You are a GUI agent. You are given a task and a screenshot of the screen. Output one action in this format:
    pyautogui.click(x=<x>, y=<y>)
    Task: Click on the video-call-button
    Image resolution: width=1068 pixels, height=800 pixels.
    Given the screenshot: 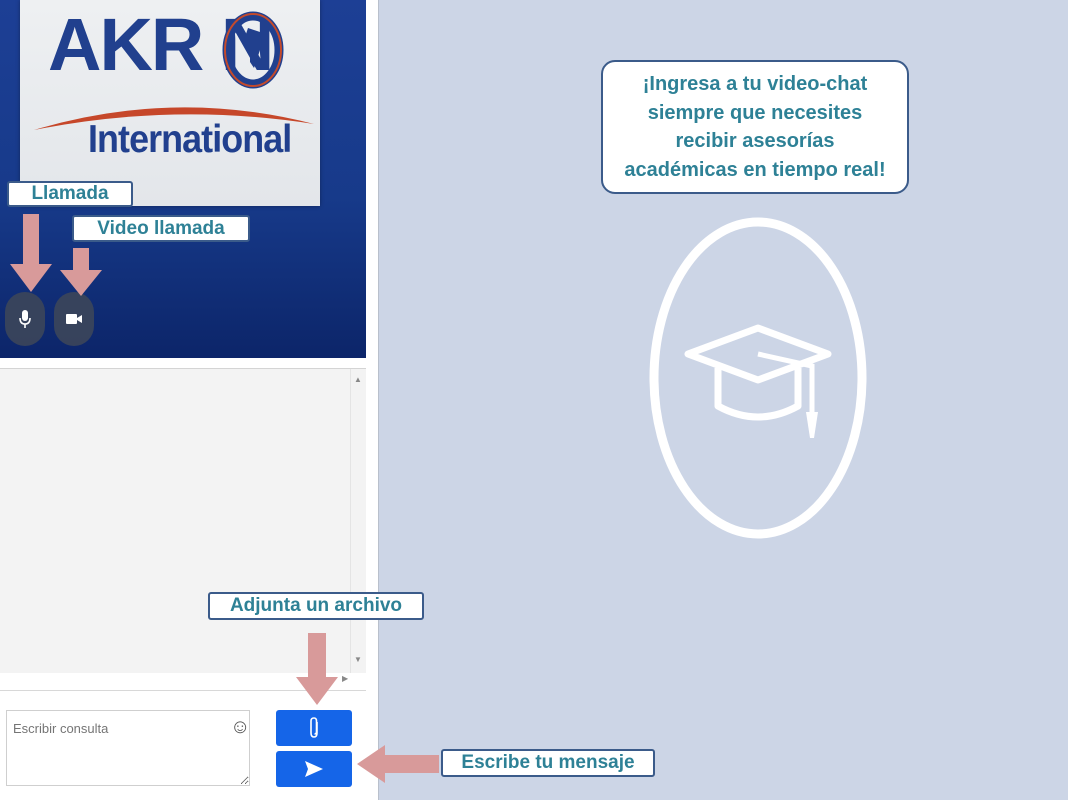 What is the action you would take?
    pyautogui.click(x=74, y=319)
    